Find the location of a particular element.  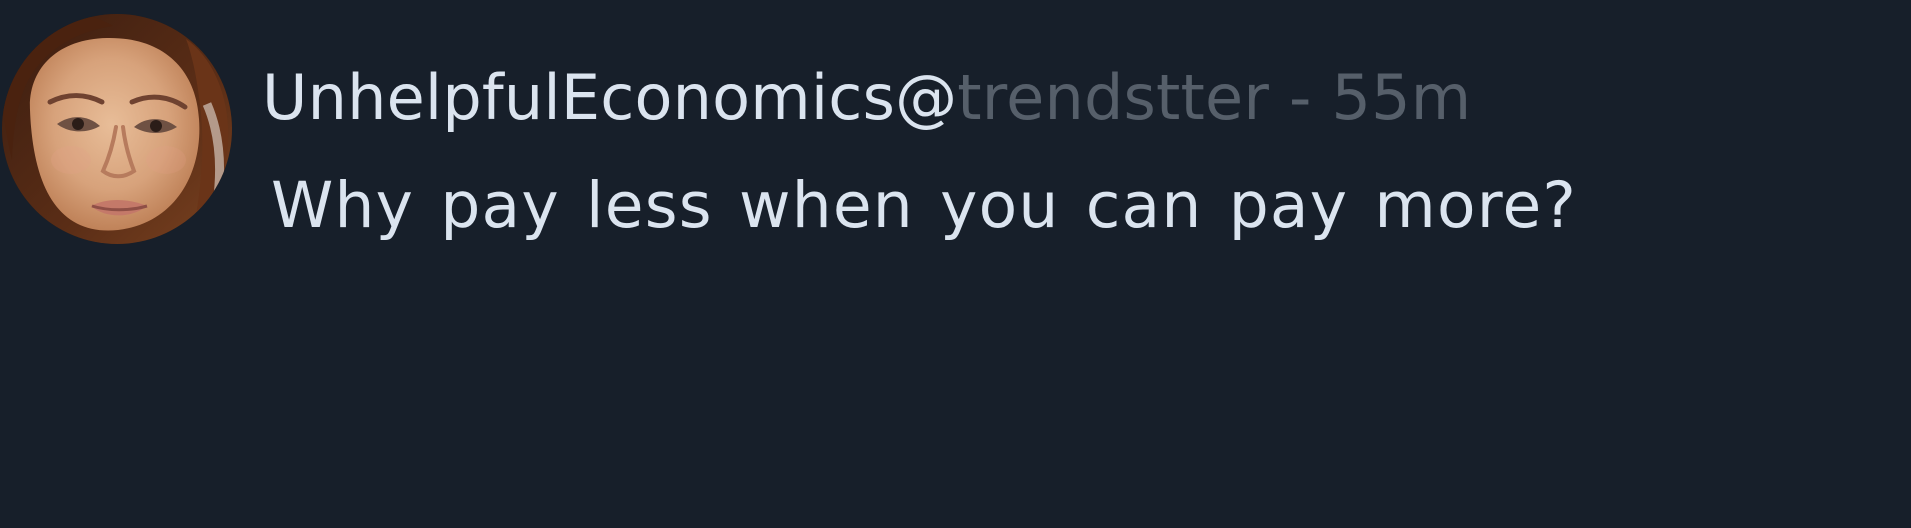

avatar is located at coordinates (117, 129).